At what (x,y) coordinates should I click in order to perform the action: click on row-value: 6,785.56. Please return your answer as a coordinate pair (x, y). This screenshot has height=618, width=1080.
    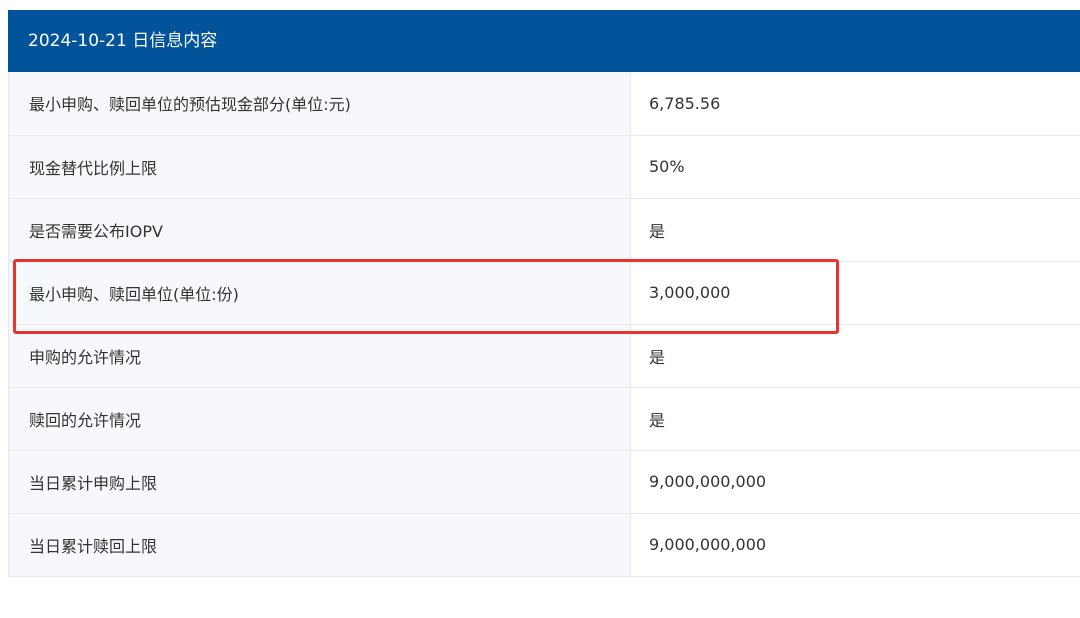
    Looking at the image, I should click on (855, 104).